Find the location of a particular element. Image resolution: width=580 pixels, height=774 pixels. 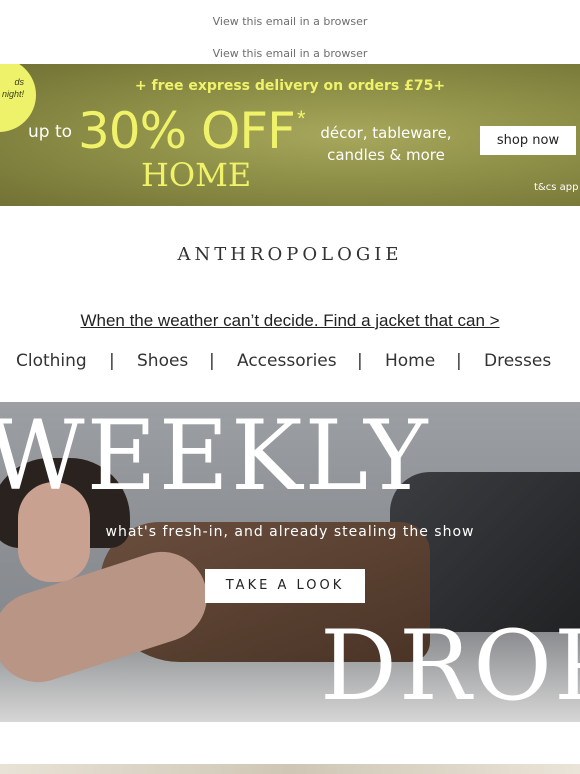

shop-now-button: shop now is located at coordinates (528, 140).